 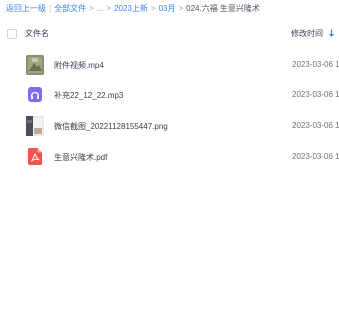 What do you see at coordinates (331, 33) in the screenshot?
I see `sort-descending-icon` at bounding box center [331, 33].